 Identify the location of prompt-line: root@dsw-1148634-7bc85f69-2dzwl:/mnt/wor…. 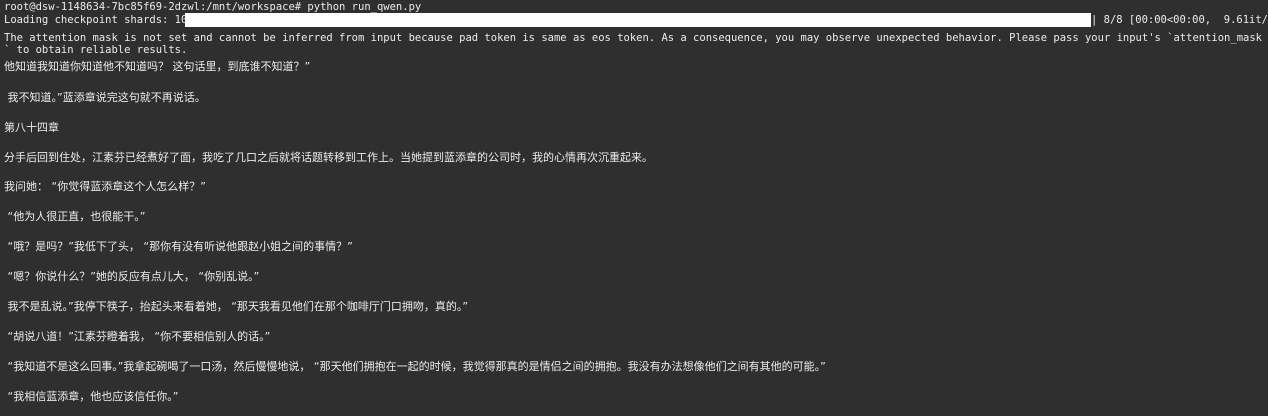
(213, 7).